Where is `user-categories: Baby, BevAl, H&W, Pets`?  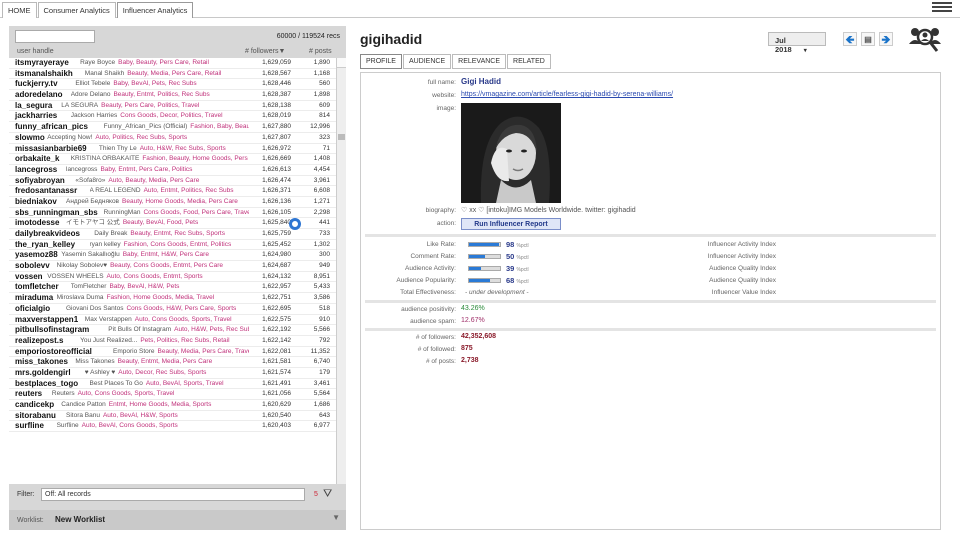 user-categories: Baby, BevAl, H&W, Pets is located at coordinates (144, 287).